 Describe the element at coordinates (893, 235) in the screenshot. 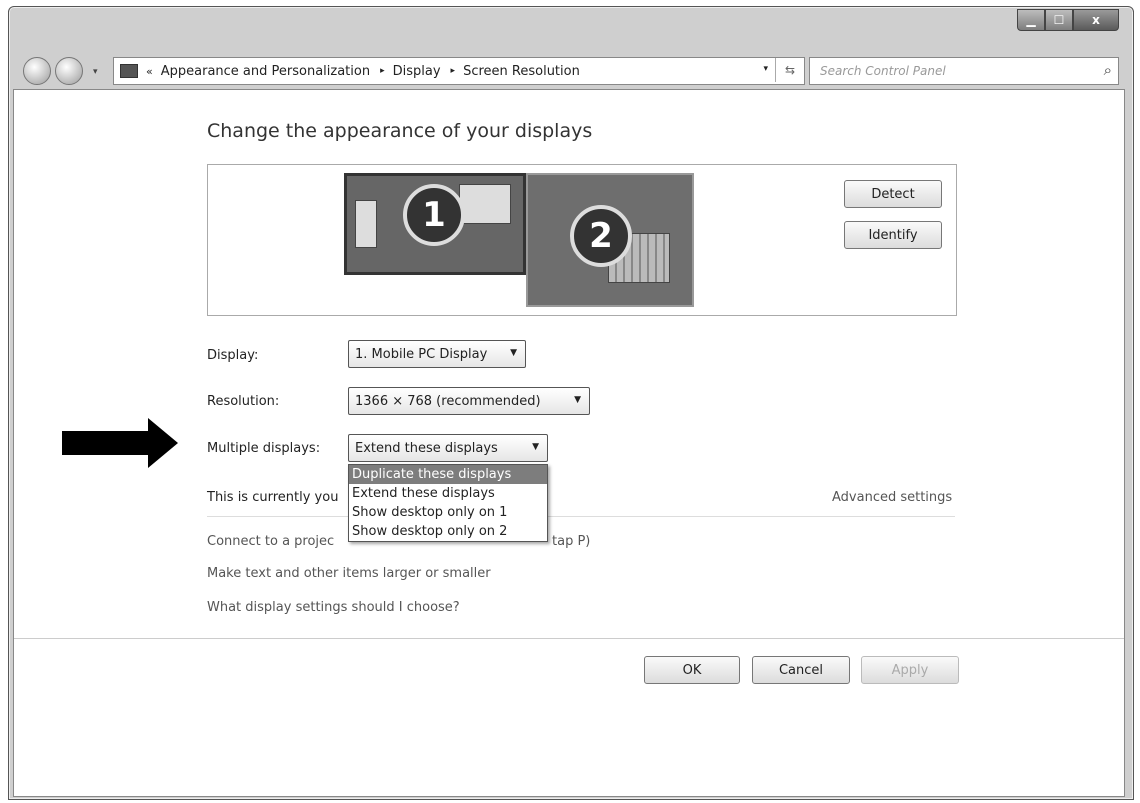

I see `identify-button: Identify` at that location.